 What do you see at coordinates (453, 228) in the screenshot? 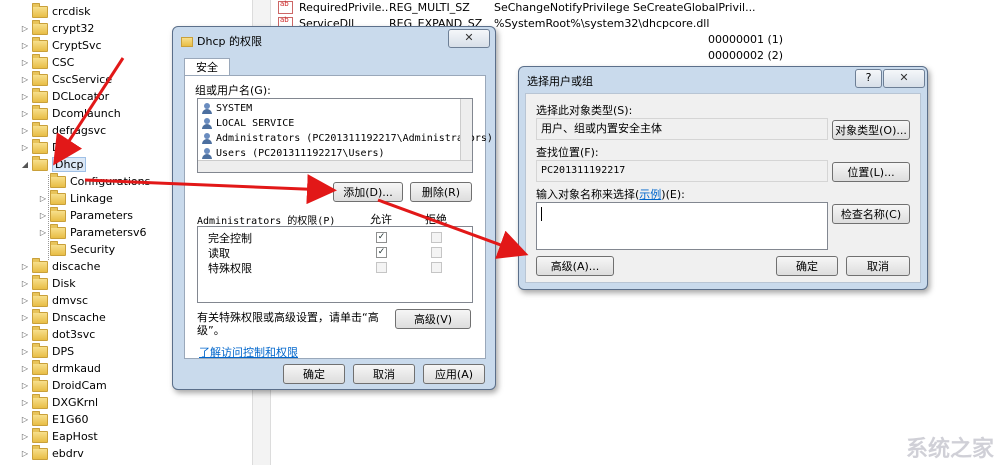
I see `arrow-to-select-dialog` at bounding box center [453, 228].